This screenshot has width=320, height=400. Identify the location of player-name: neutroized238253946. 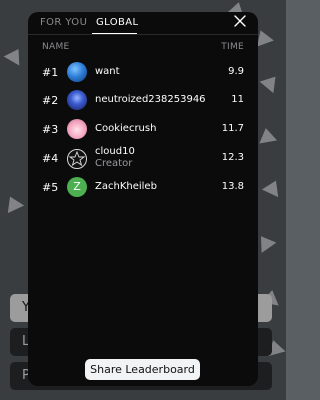
(150, 99).